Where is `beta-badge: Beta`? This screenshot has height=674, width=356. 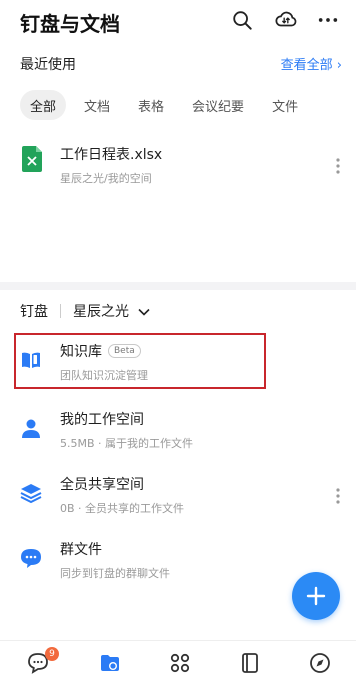
beta-badge: Beta is located at coordinates (124, 351).